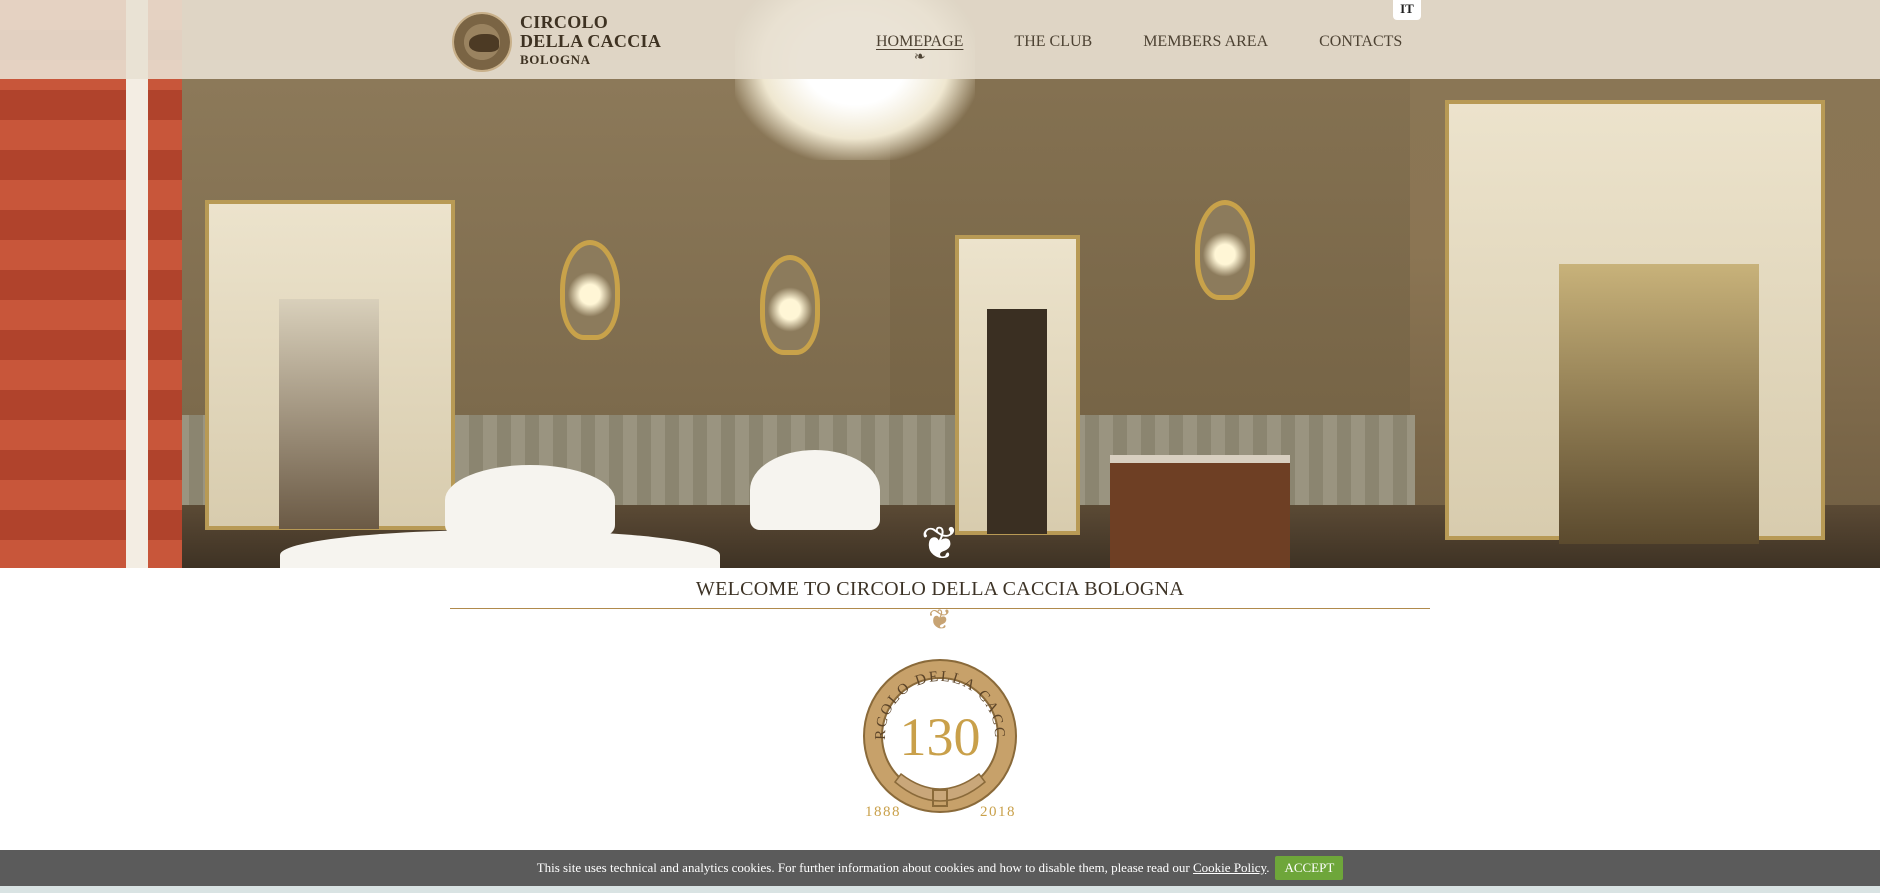 Image resolution: width=1880 pixels, height=893 pixels. I want to click on nav-item-label: CONTACTS, so click(1361, 41).